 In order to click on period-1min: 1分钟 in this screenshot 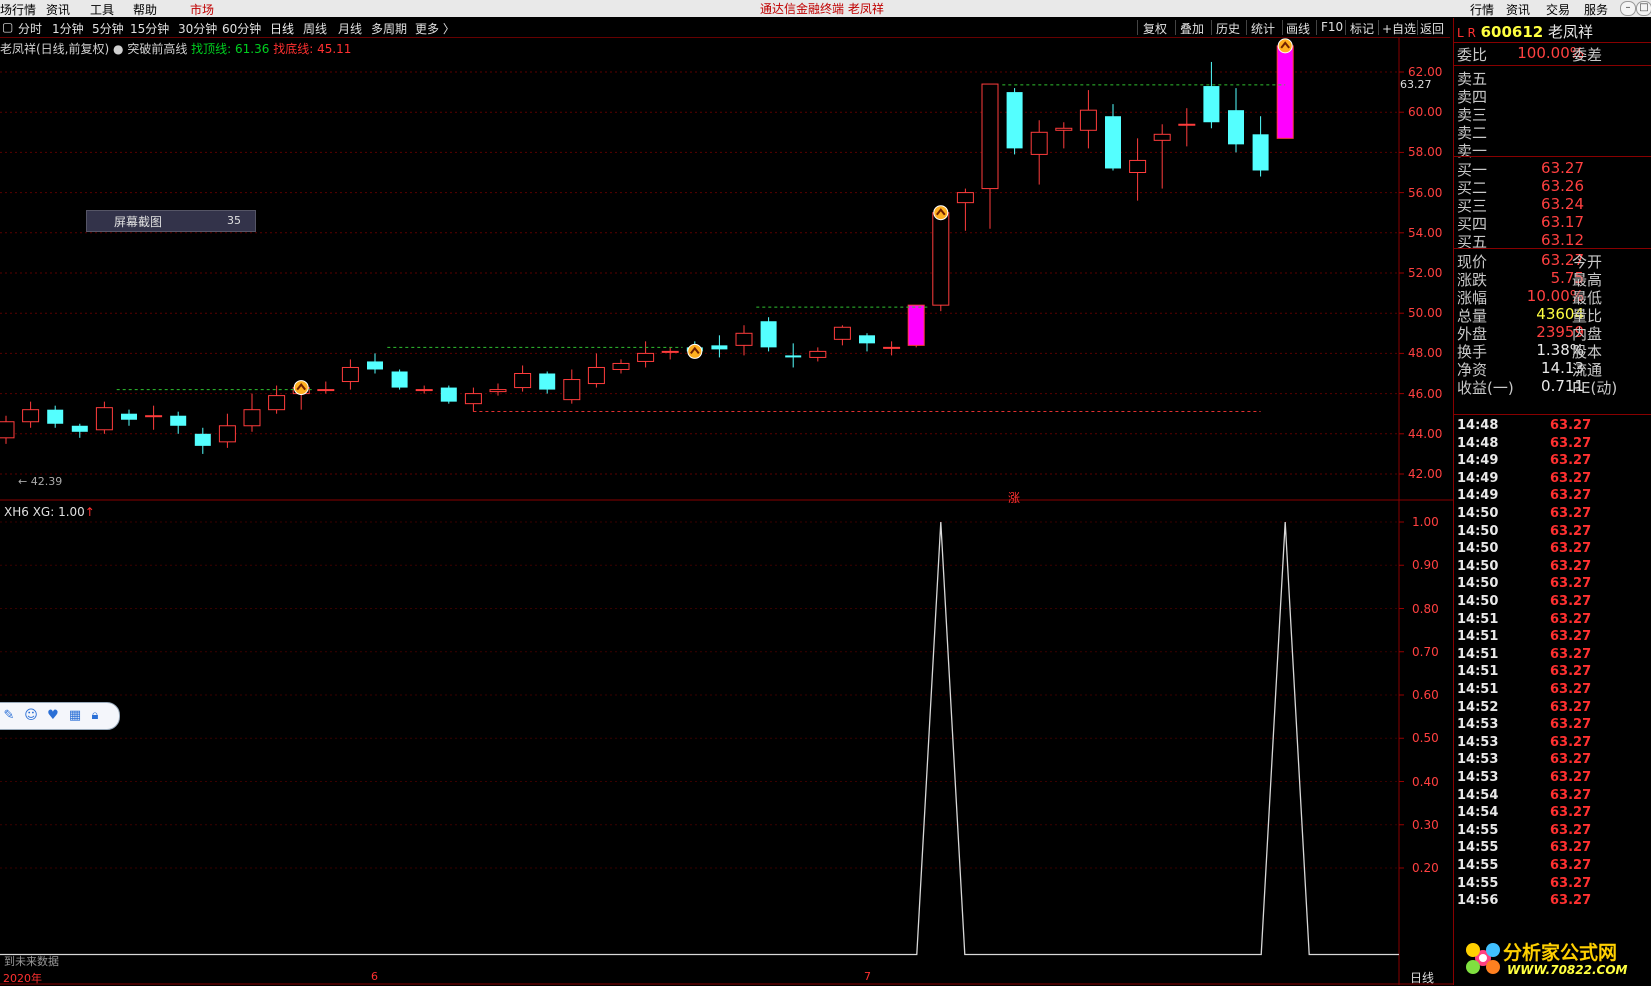, I will do `click(68, 28)`.